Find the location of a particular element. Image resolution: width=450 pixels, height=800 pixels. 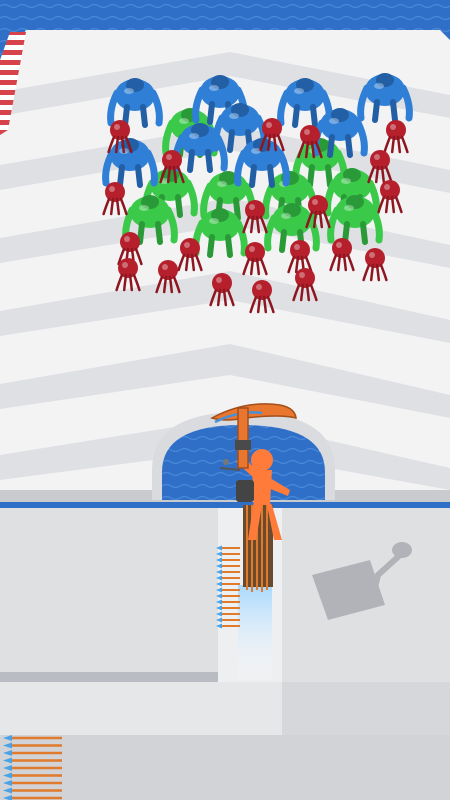

ice-trail is located at coordinates (255, 632).